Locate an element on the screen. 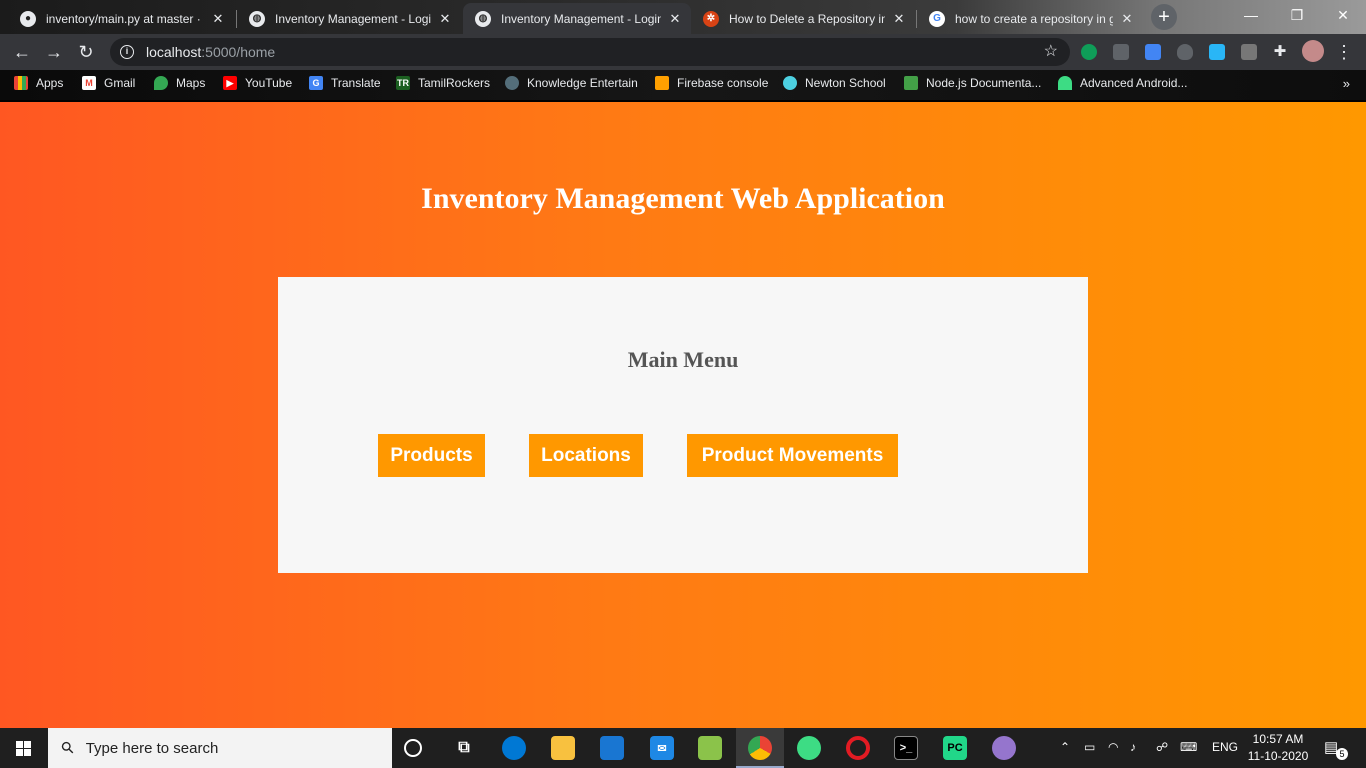  bookmark-label: Translate is located at coordinates (356, 83).